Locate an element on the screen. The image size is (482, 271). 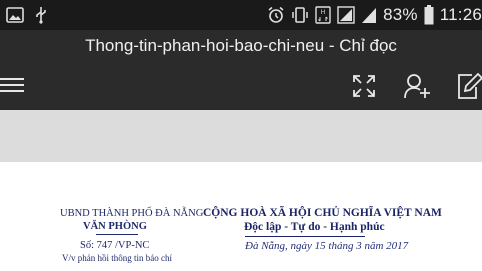
document-date: Đà Nẵng, ngày 15 tháng 3 năm 2017 is located at coordinates (327, 246).